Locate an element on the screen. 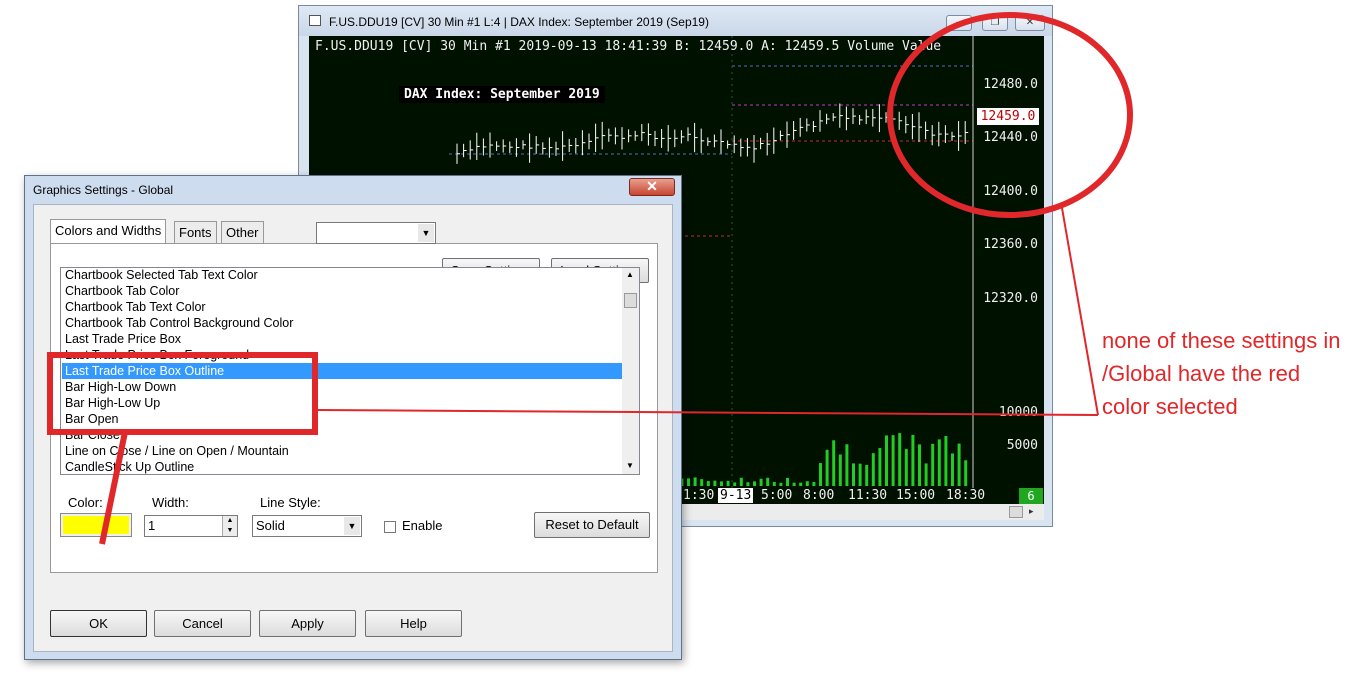  highlight-rectangle is located at coordinates (182, 393).